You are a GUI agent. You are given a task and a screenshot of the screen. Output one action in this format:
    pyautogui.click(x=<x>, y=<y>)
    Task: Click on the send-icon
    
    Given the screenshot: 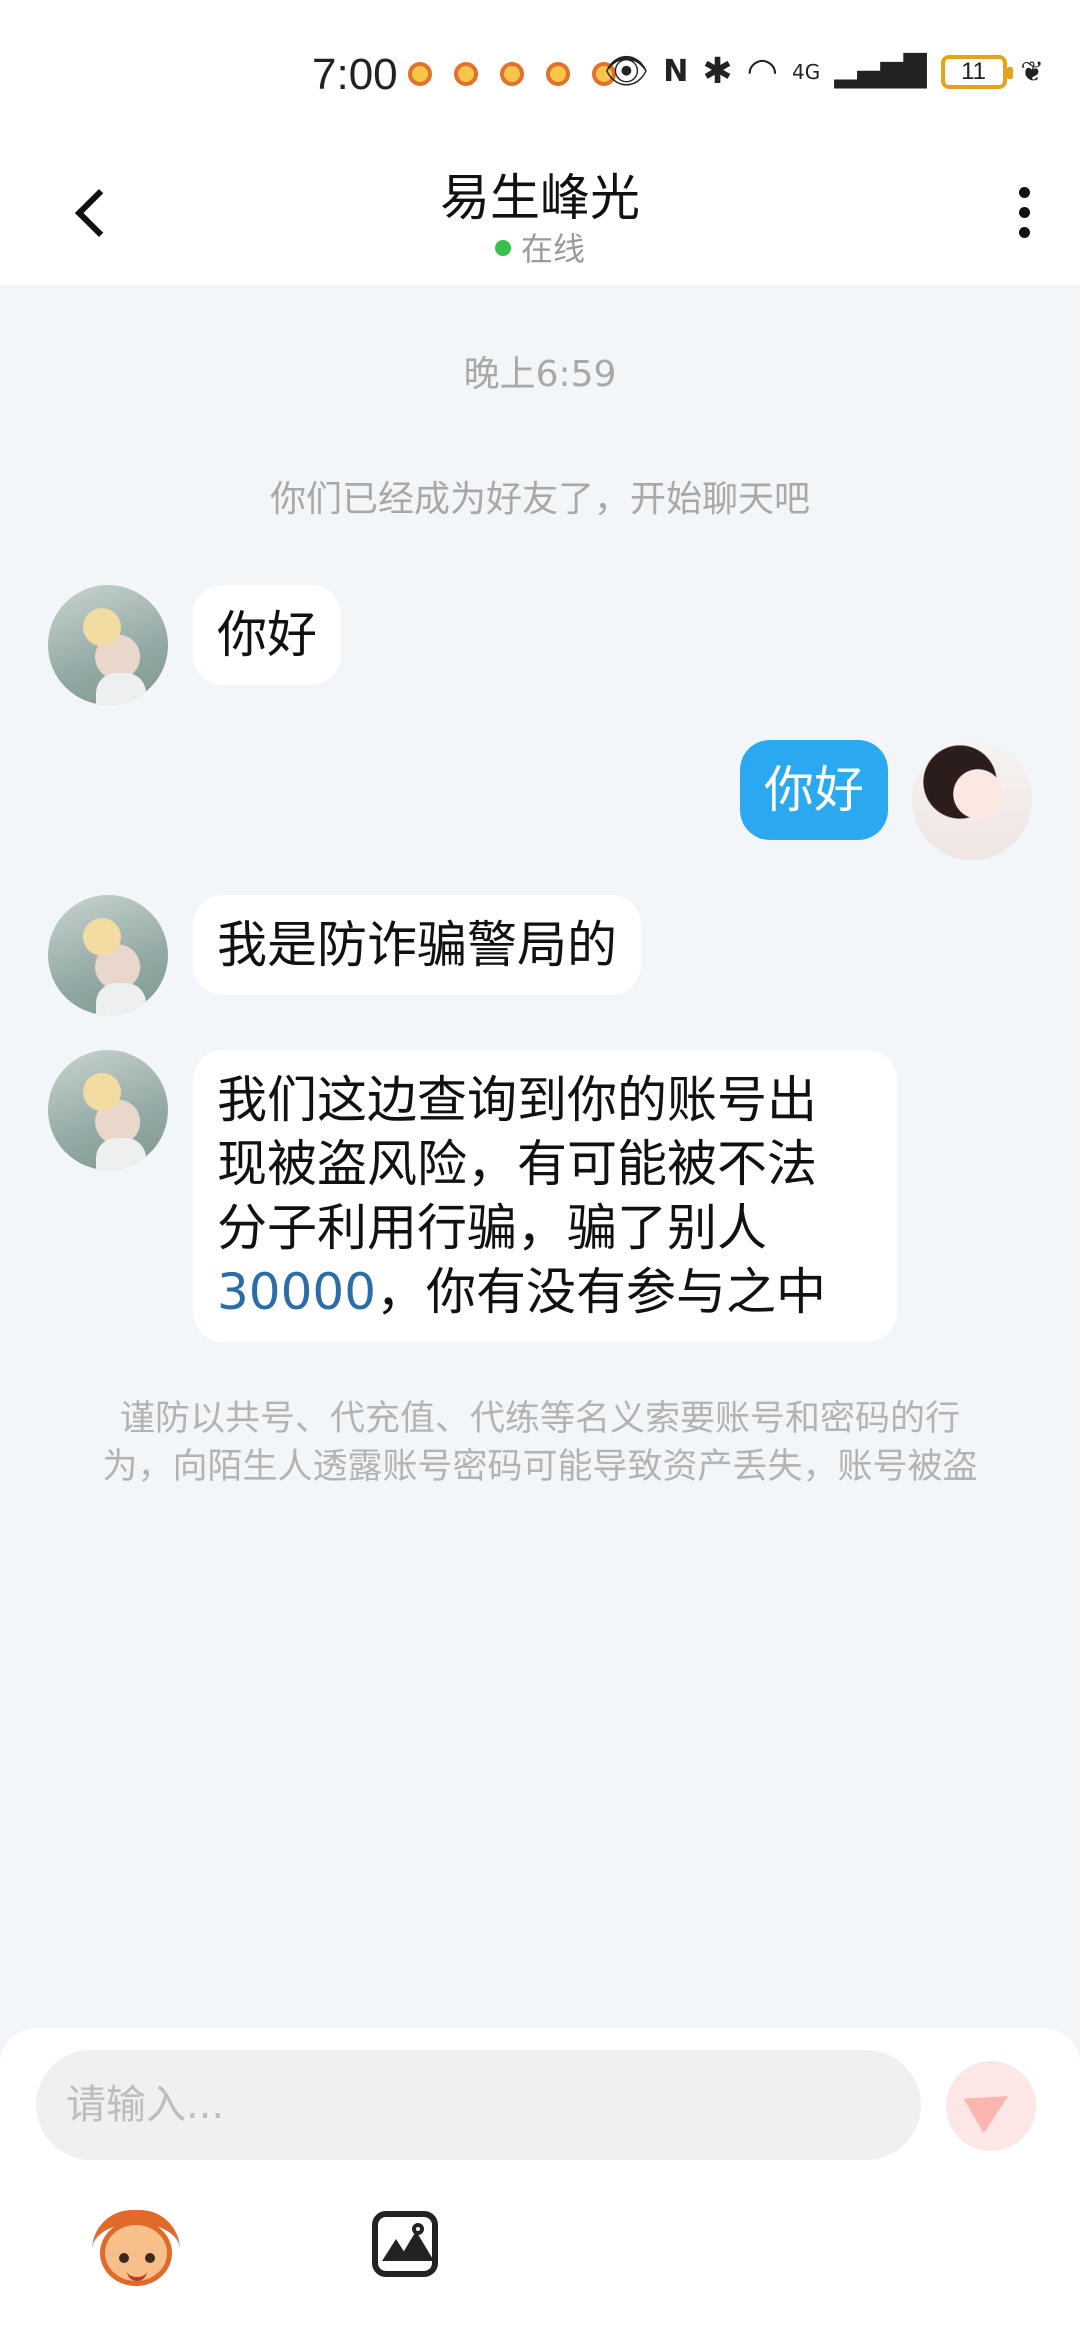 What is the action you would take?
    pyautogui.click(x=991, y=2106)
    